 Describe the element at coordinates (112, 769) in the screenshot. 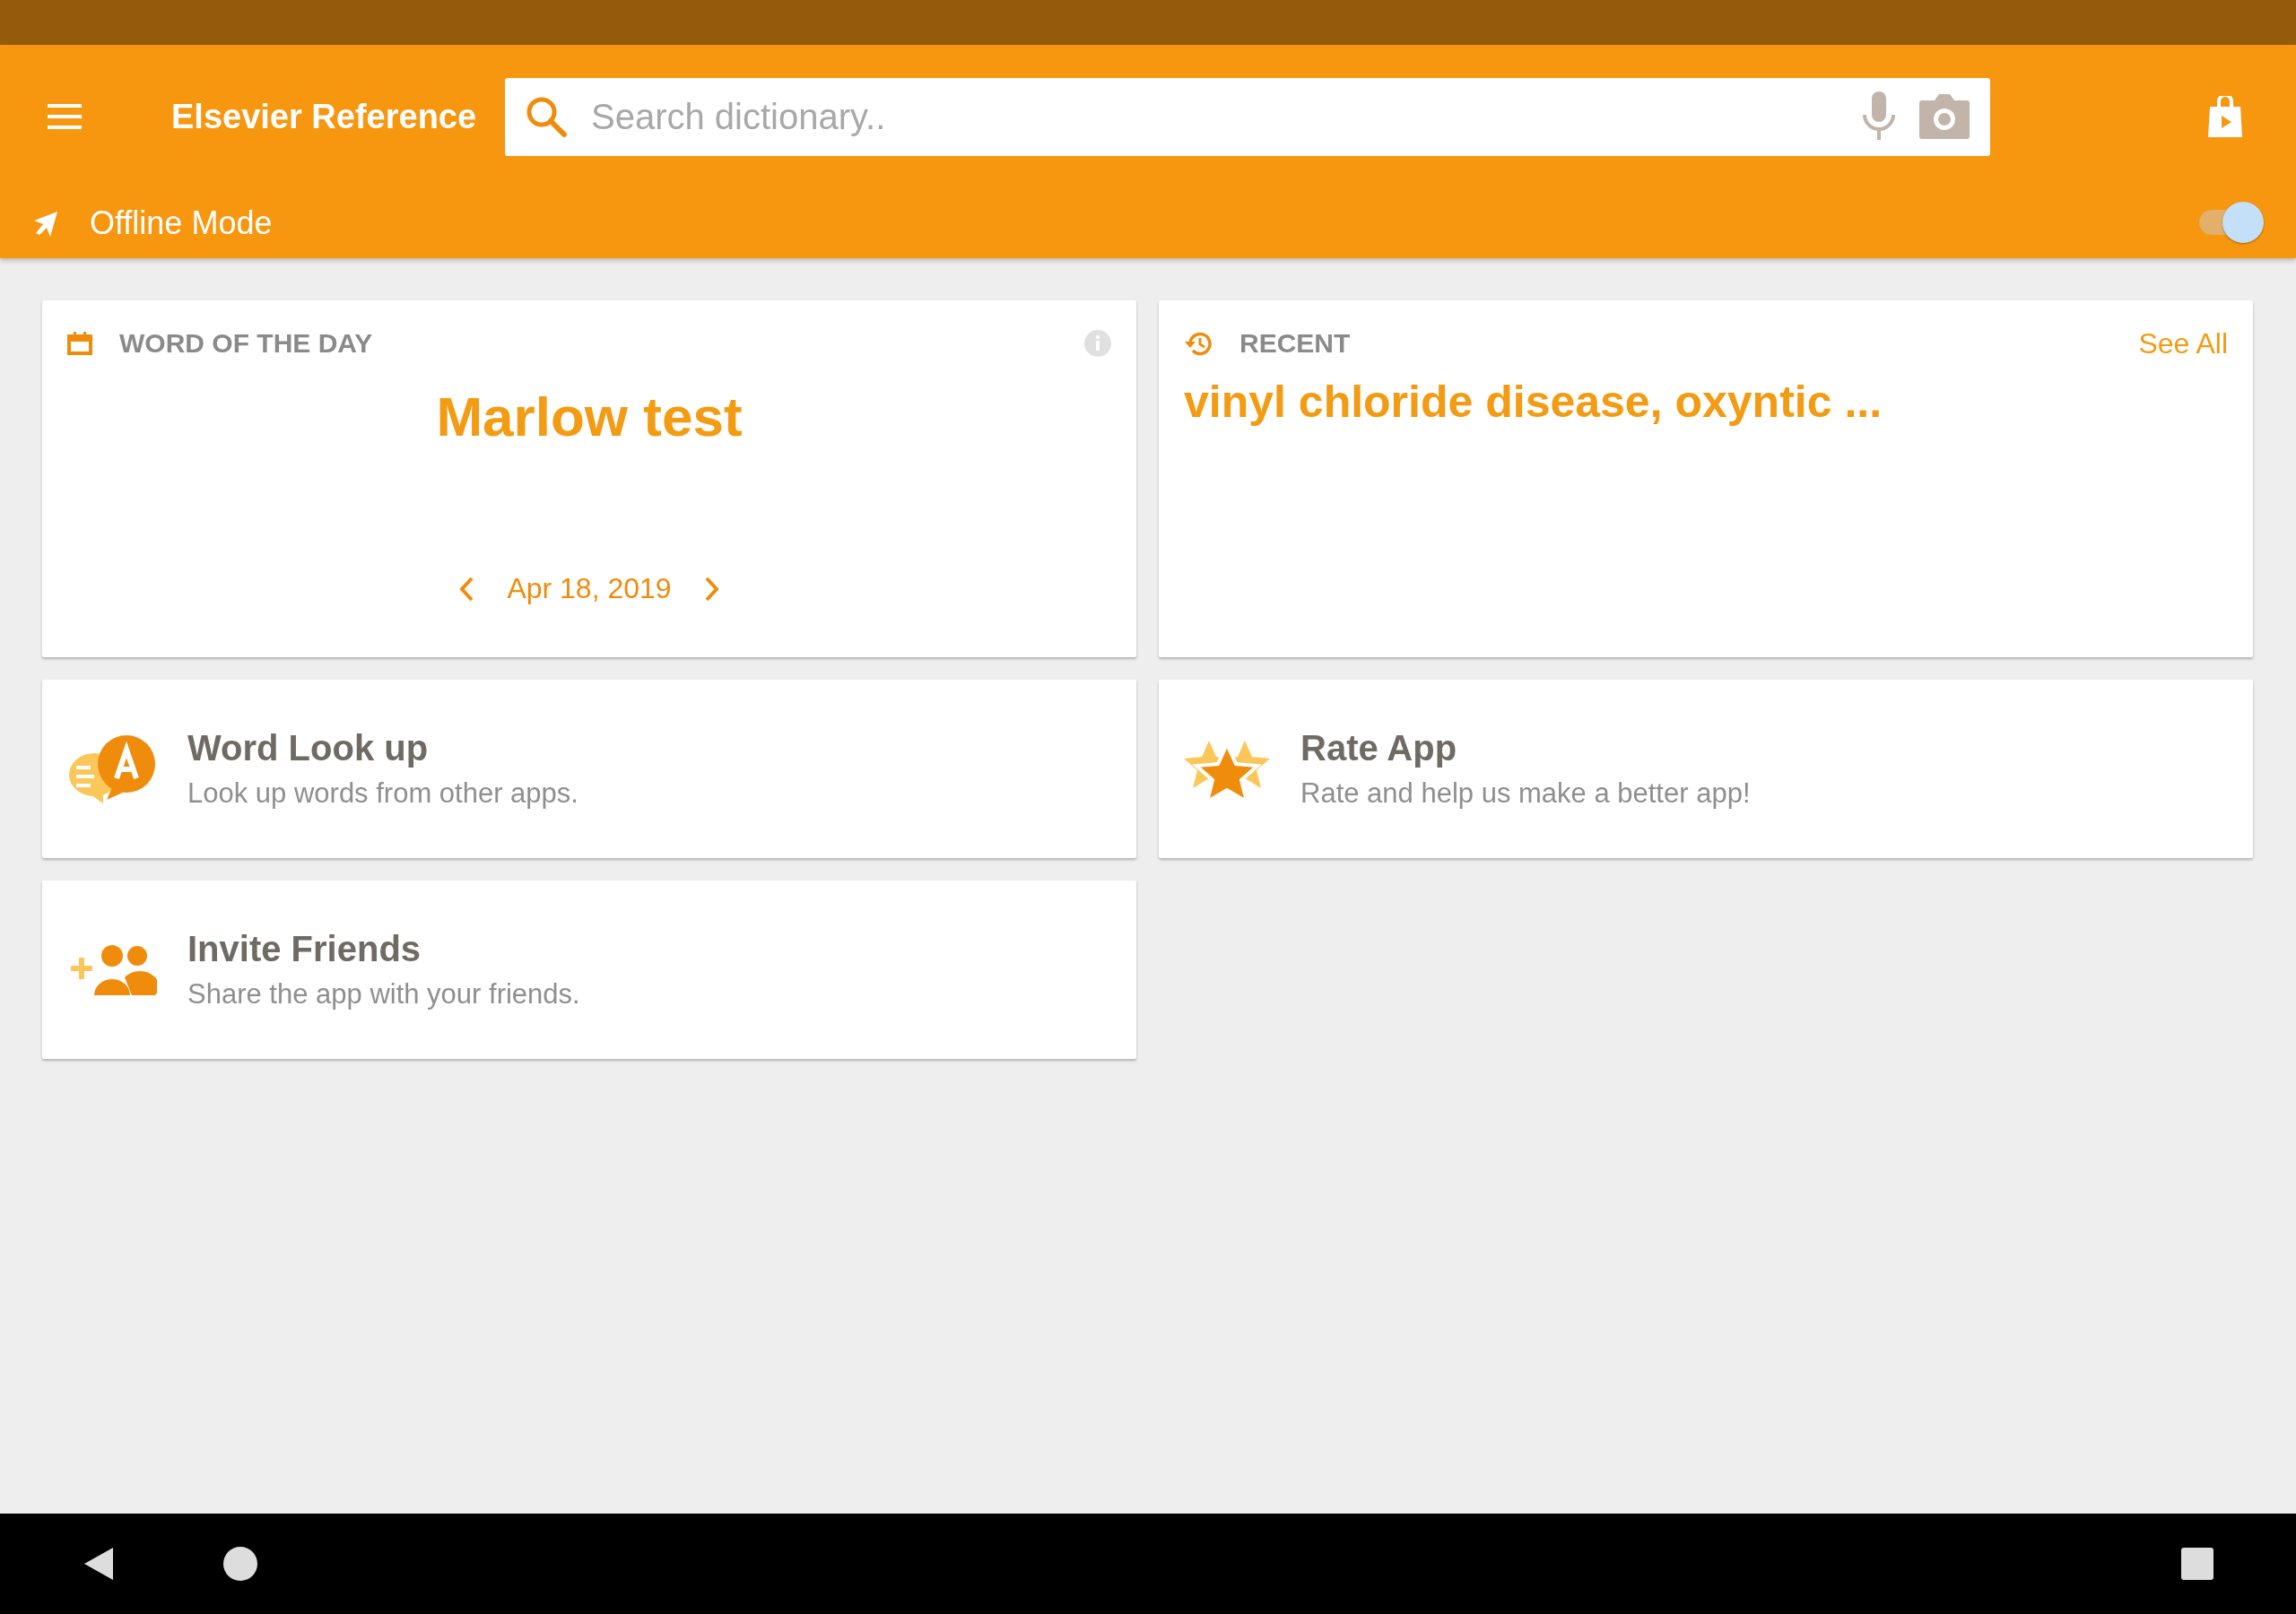

I see `speech-bubbles-icon` at that location.